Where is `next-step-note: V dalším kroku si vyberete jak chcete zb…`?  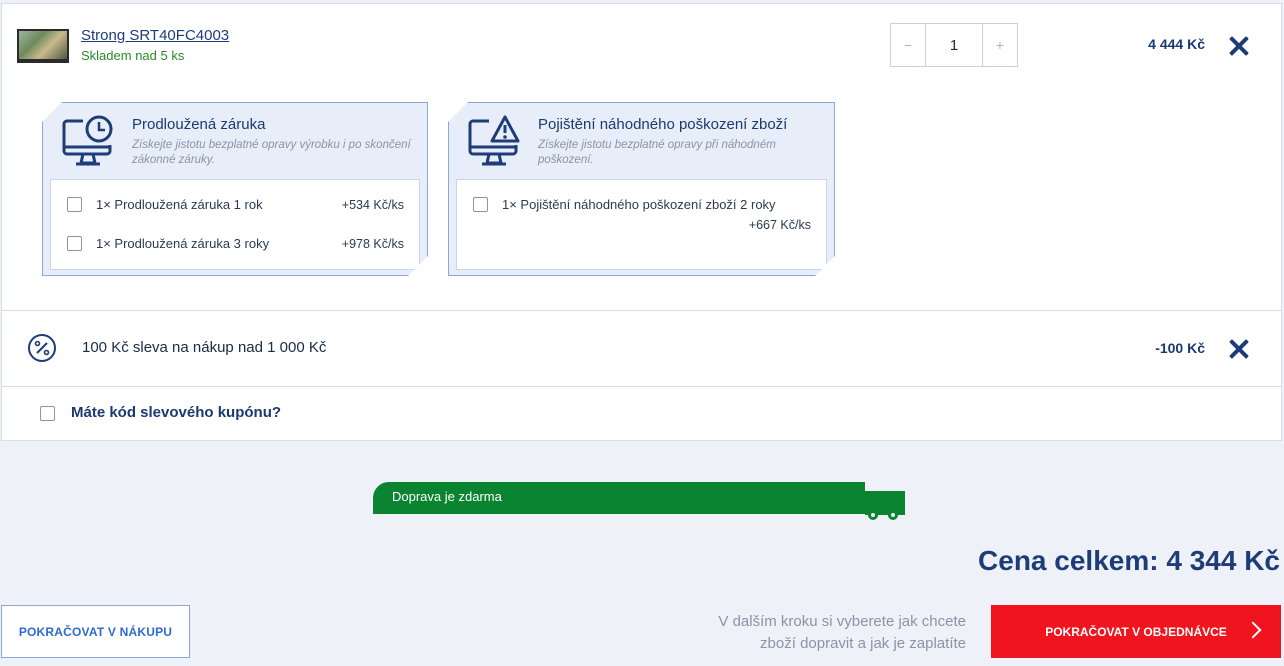
next-step-note: V dalším kroku si vyberete jak chcete zb… is located at coordinates (842, 632).